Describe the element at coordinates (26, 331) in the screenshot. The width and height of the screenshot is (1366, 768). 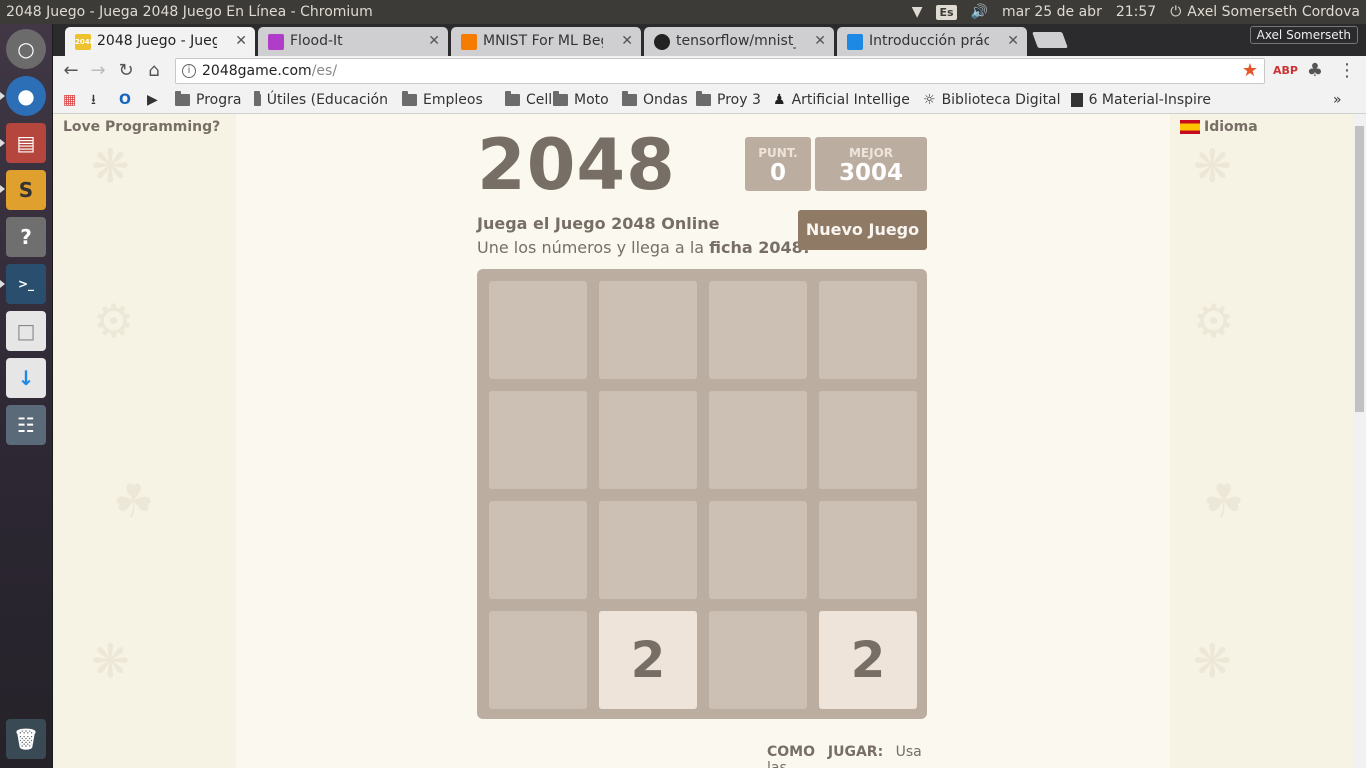
I see `document-icon: □` at that location.